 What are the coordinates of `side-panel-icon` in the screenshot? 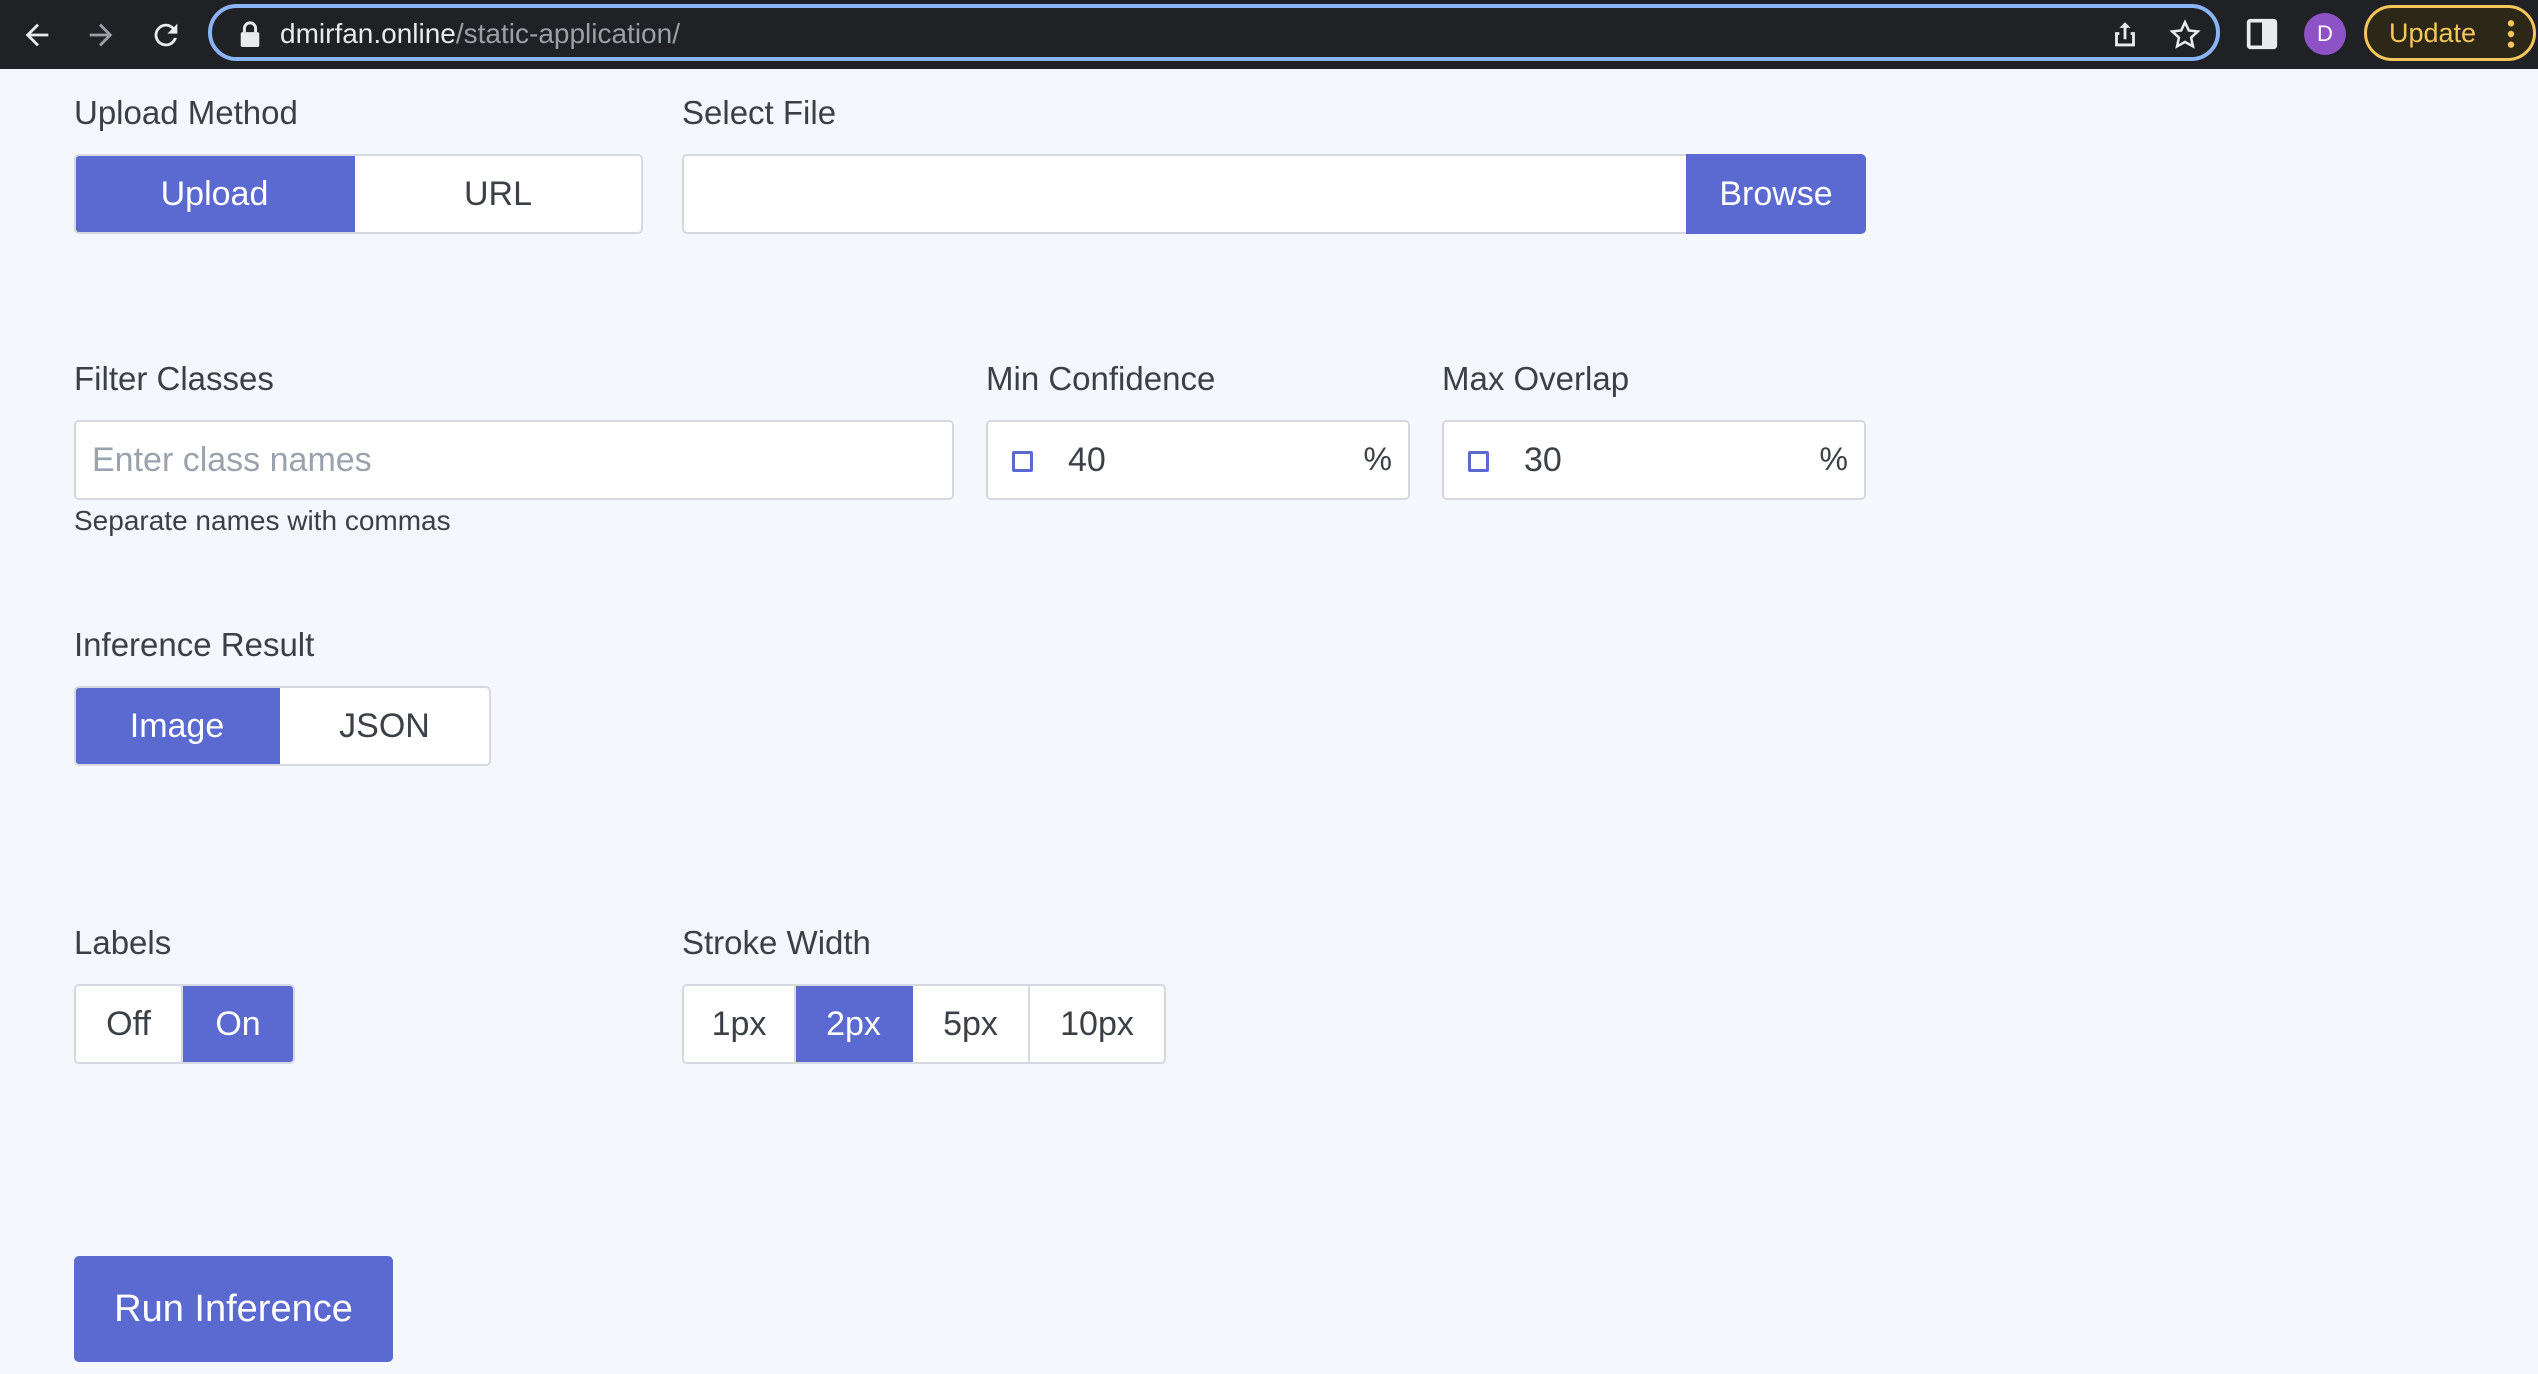 It's located at (2262, 34).